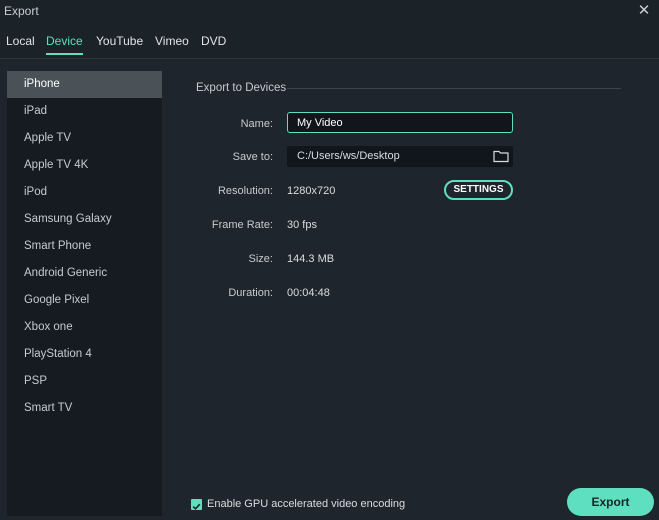  Describe the element at coordinates (84, 111) in the screenshot. I see `device-item-ipad: iPad` at that location.